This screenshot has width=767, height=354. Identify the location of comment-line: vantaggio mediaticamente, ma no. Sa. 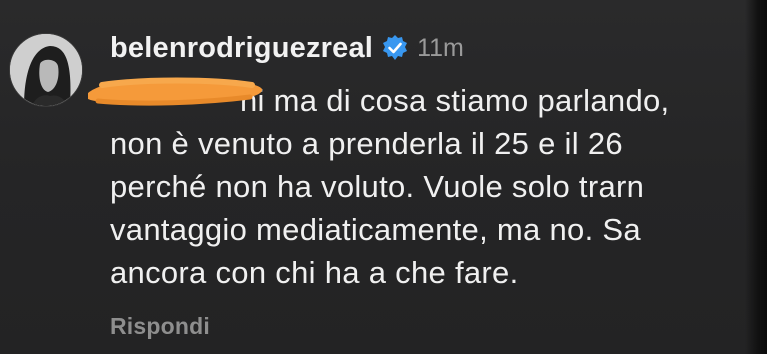
(375, 229).